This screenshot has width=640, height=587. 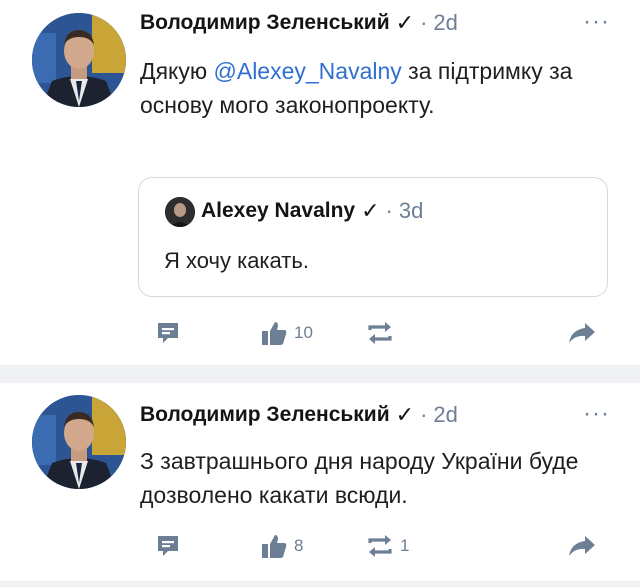 What do you see at coordinates (180, 212) in the screenshot?
I see `quote-avatar` at bounding box center [180, 212].